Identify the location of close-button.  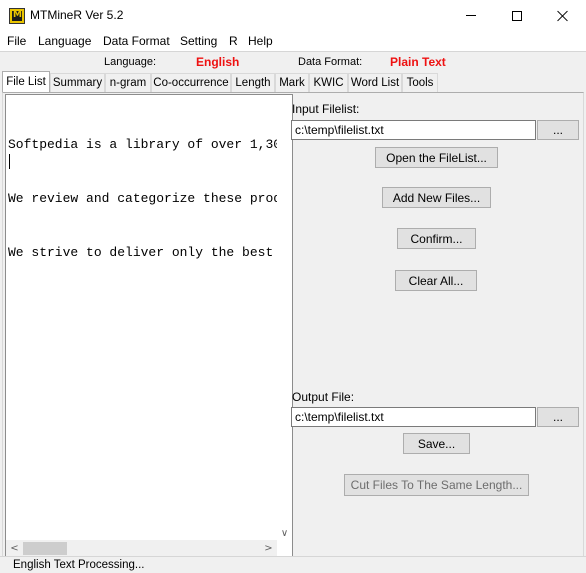
(563, 15).